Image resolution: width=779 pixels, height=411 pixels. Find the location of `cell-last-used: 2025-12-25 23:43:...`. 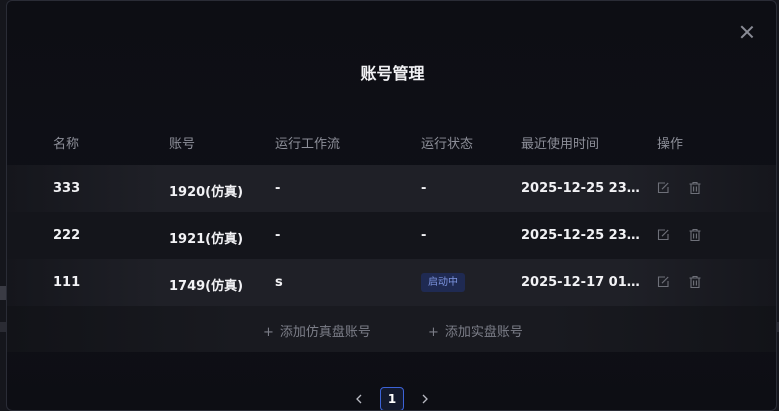

cell-last-used: 2025-12-25 23:43:... is located at coordinates (582, 235).